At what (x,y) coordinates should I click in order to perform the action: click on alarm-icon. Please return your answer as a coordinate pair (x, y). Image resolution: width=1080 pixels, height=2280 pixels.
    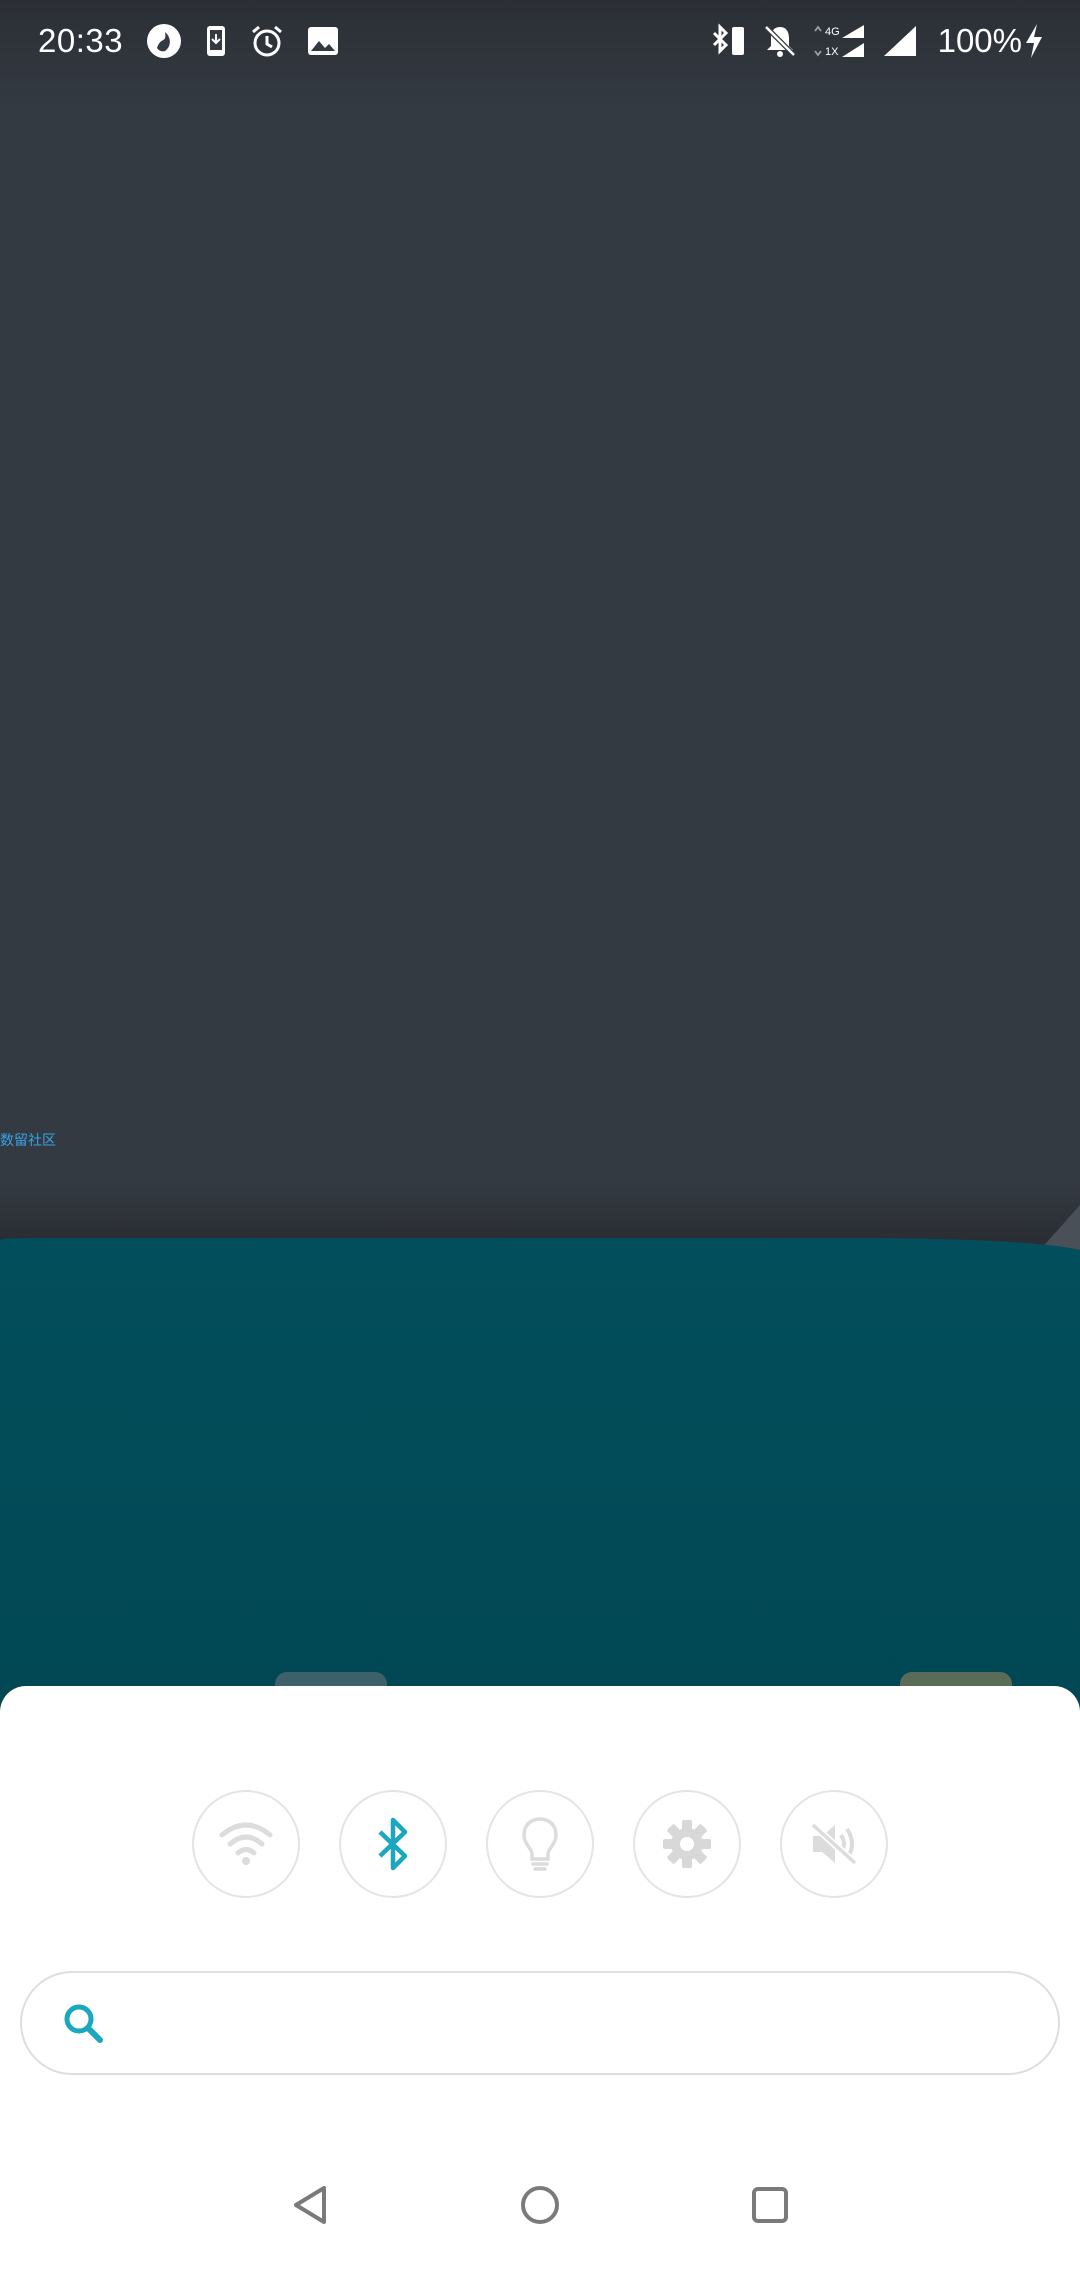
    Looking at the image, I should click on (267, 41).